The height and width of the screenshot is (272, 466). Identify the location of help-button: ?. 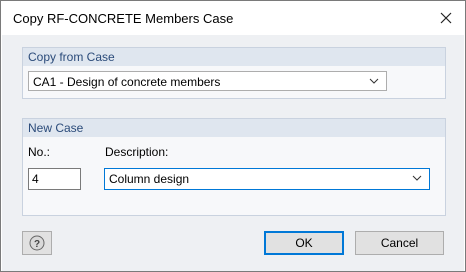
(37, 243).